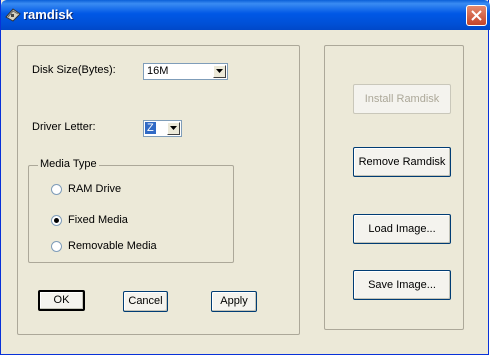 The width and height of the screenshot is (493, 357). I want to click on close-button, so click(476, 15).